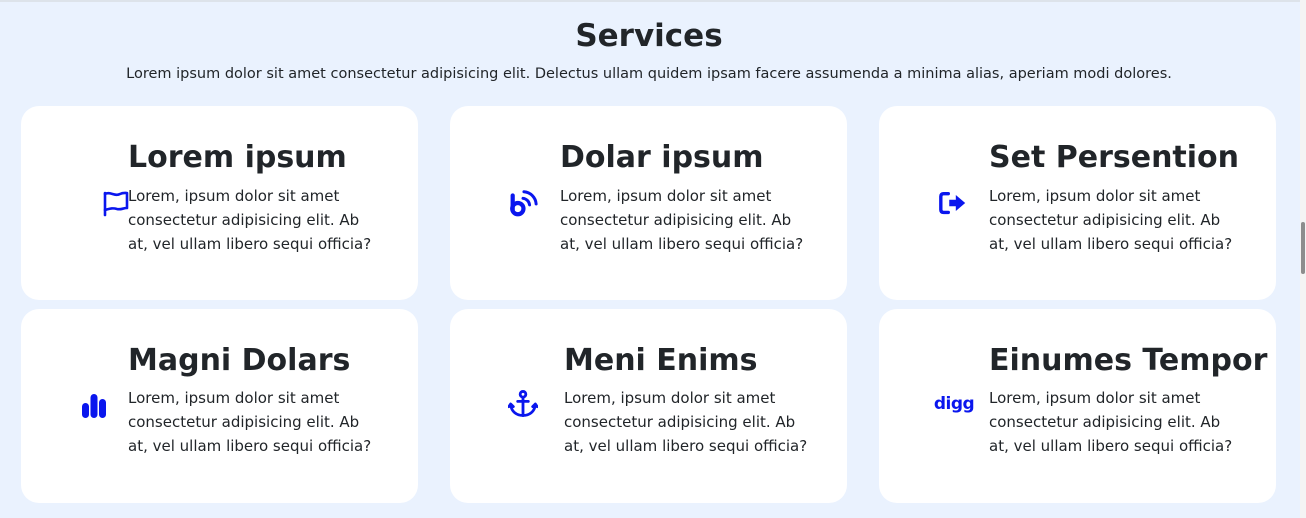  What do you see at coordinates (1303, 248) in the screenshot?
I see `scrollbar-thumb` at bounding box center [1303, 248].